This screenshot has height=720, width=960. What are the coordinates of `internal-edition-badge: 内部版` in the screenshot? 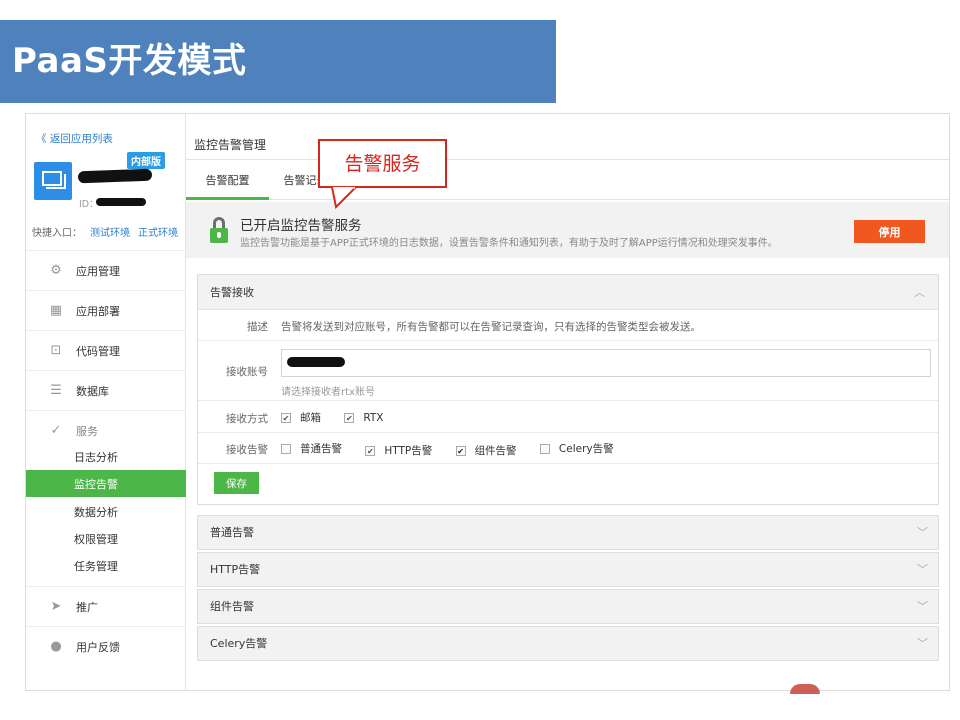 It's located at (146, 160).